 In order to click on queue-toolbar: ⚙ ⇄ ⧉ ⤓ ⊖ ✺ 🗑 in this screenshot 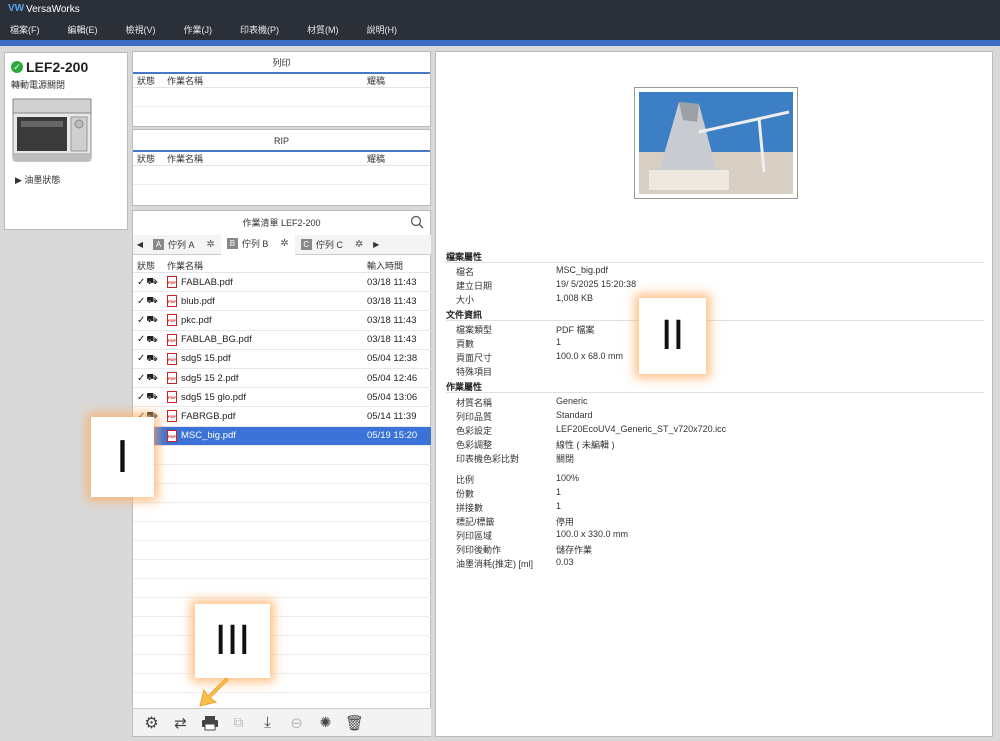, I will do `click(282, 722)`.